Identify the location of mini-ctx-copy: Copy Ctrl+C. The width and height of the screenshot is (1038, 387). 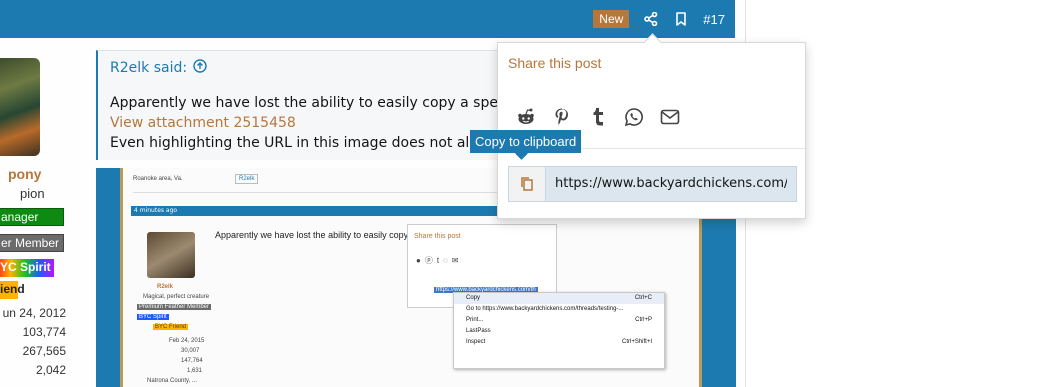
(559, 298).